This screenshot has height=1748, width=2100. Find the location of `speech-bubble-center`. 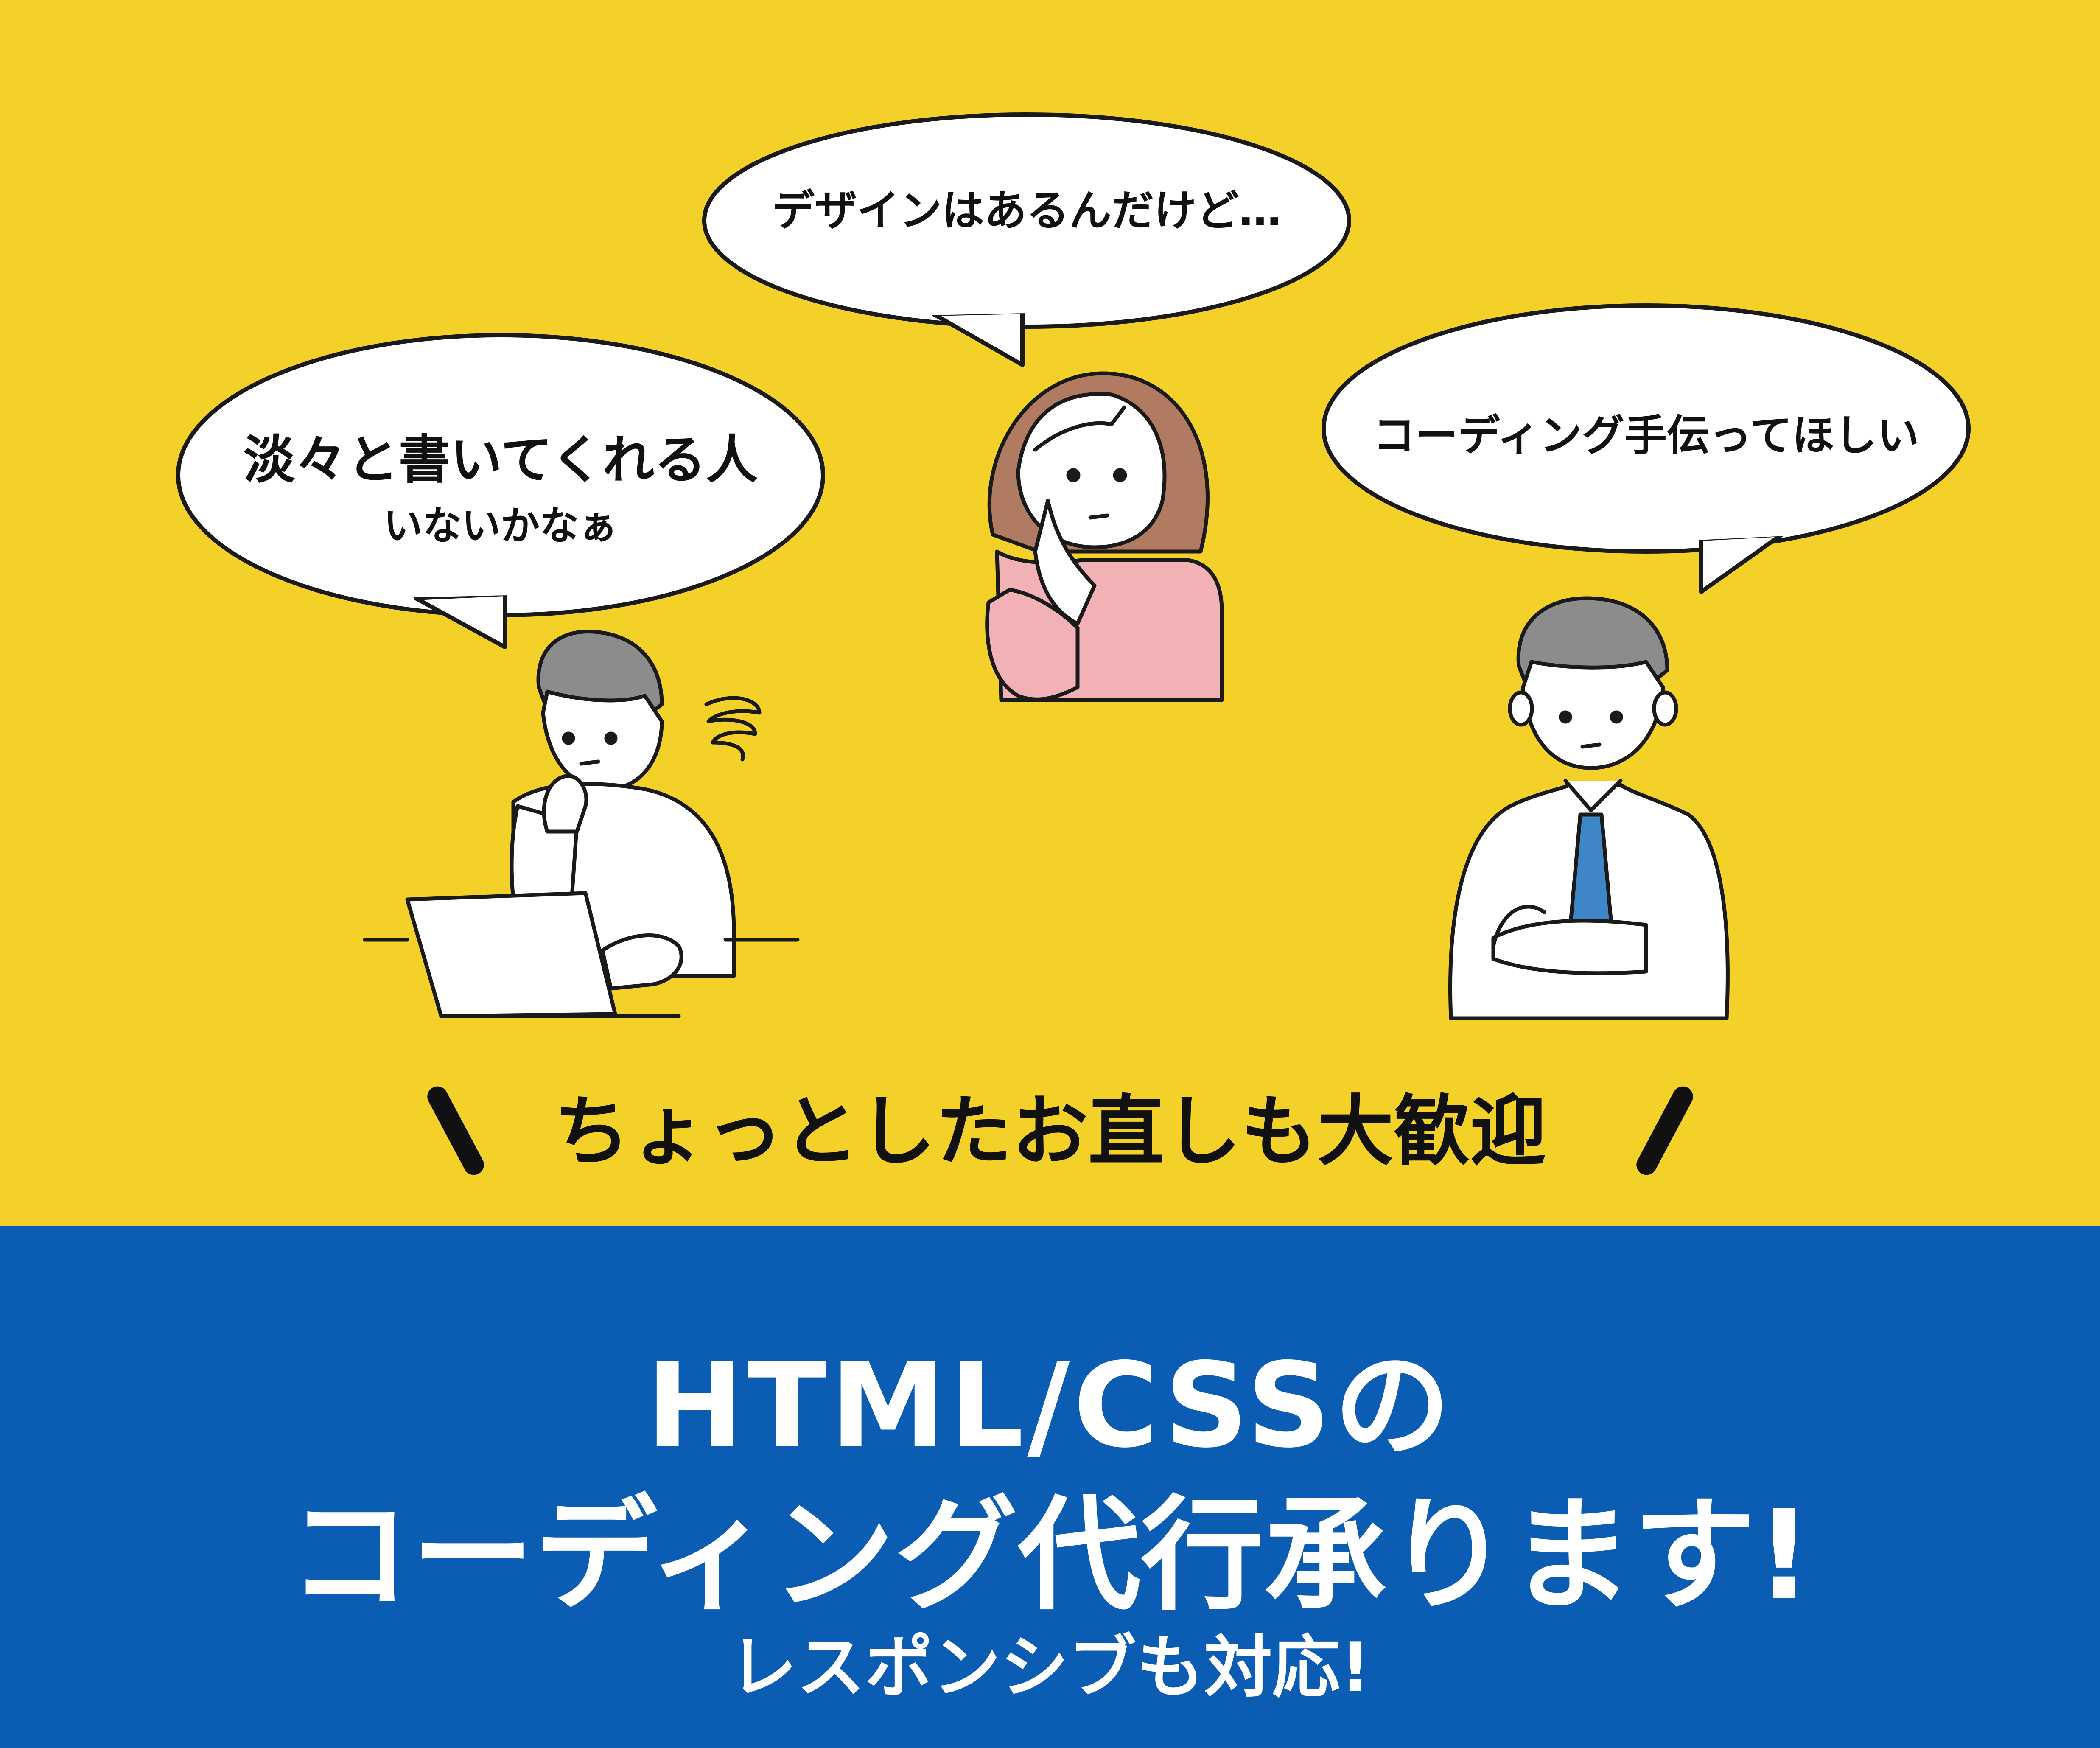

speech-bubble-center is located at coordinates (1027, 240).